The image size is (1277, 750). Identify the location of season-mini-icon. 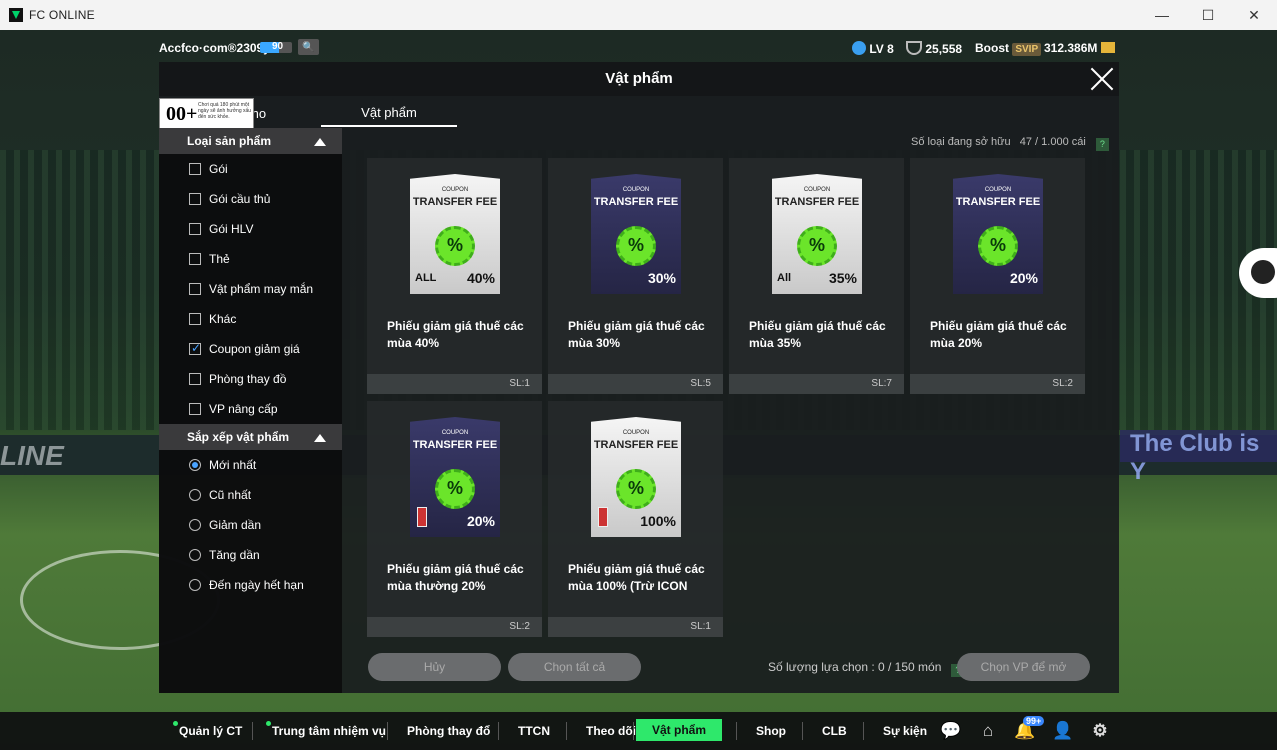
(603, 517).